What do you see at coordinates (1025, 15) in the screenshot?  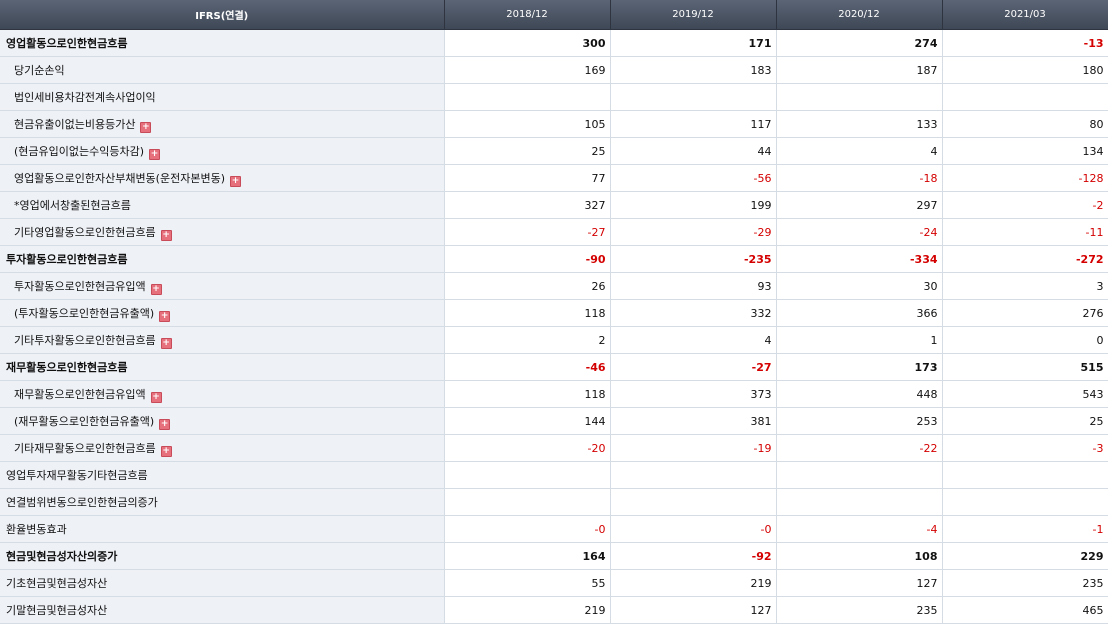 I see `header-period: 2021/03` at bounding box center [1025, 15].